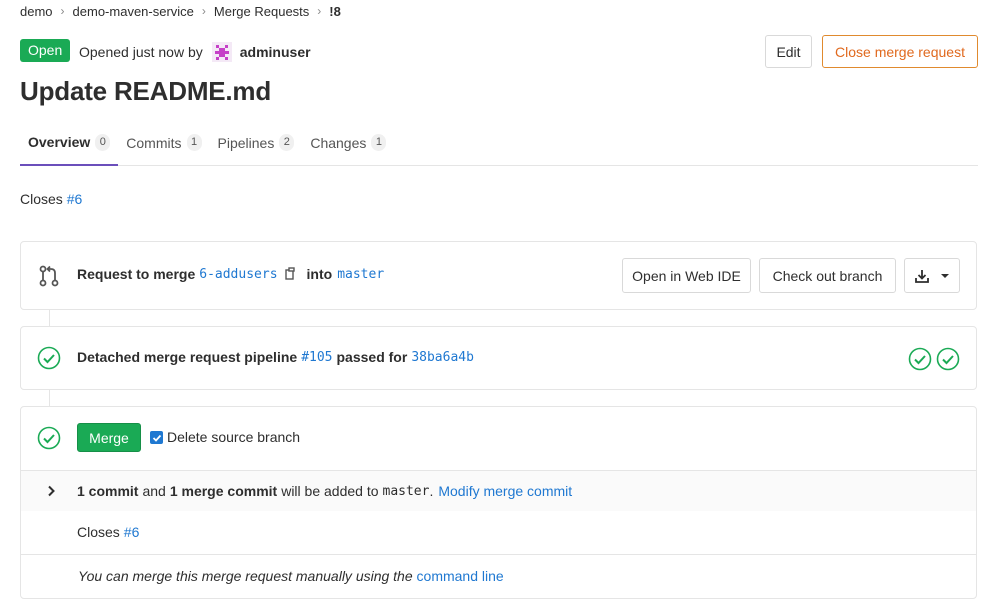 The image size is (997, 601). I want to click on opened-info: Opened just now by adminuser, so click(195, 52).